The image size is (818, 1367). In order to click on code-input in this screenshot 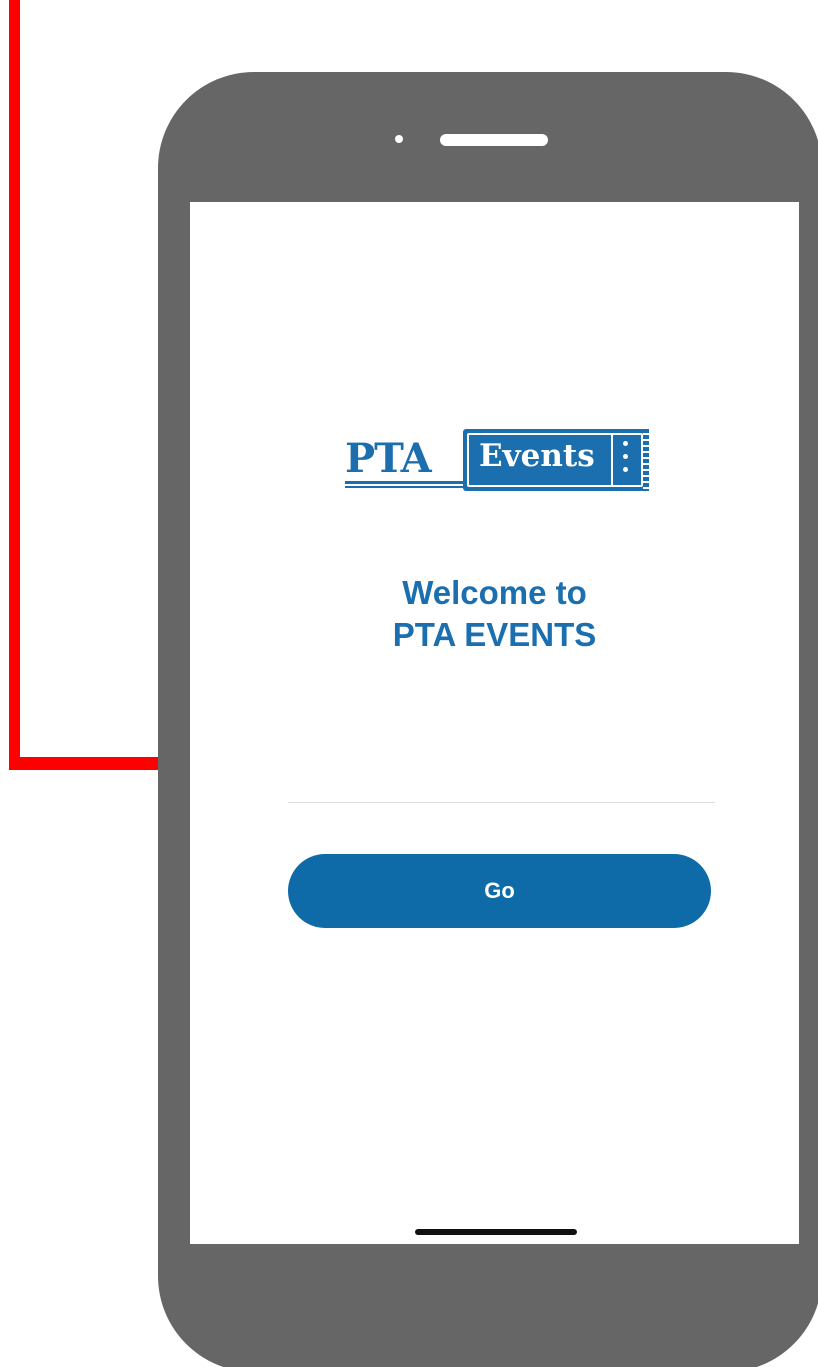, I will do `click(501, 781)`.